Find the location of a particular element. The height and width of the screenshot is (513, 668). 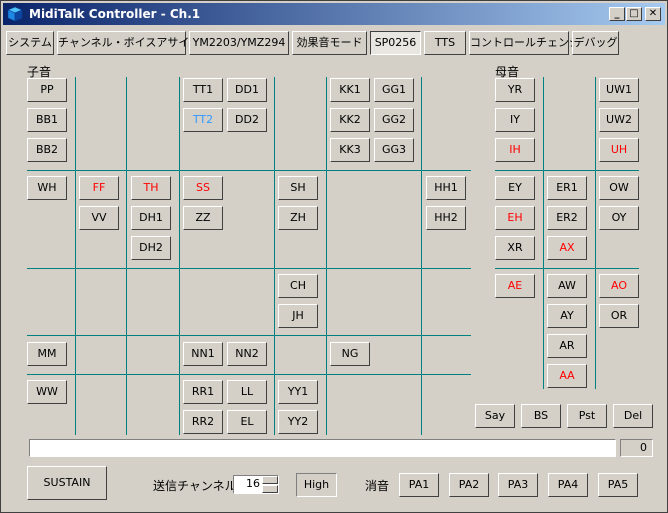

phoneme-button-kk2: KK2 is located at coordinates (350, 120).